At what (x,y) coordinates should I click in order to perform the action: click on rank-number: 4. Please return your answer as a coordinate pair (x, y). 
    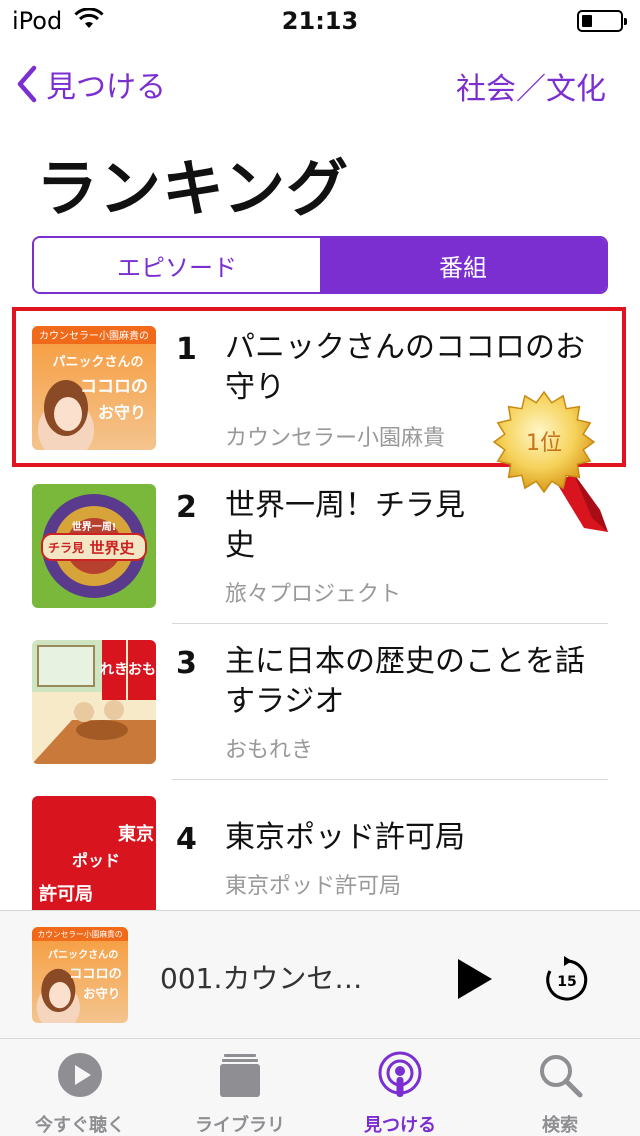
    Looking at the image, I should click on (186, 839).